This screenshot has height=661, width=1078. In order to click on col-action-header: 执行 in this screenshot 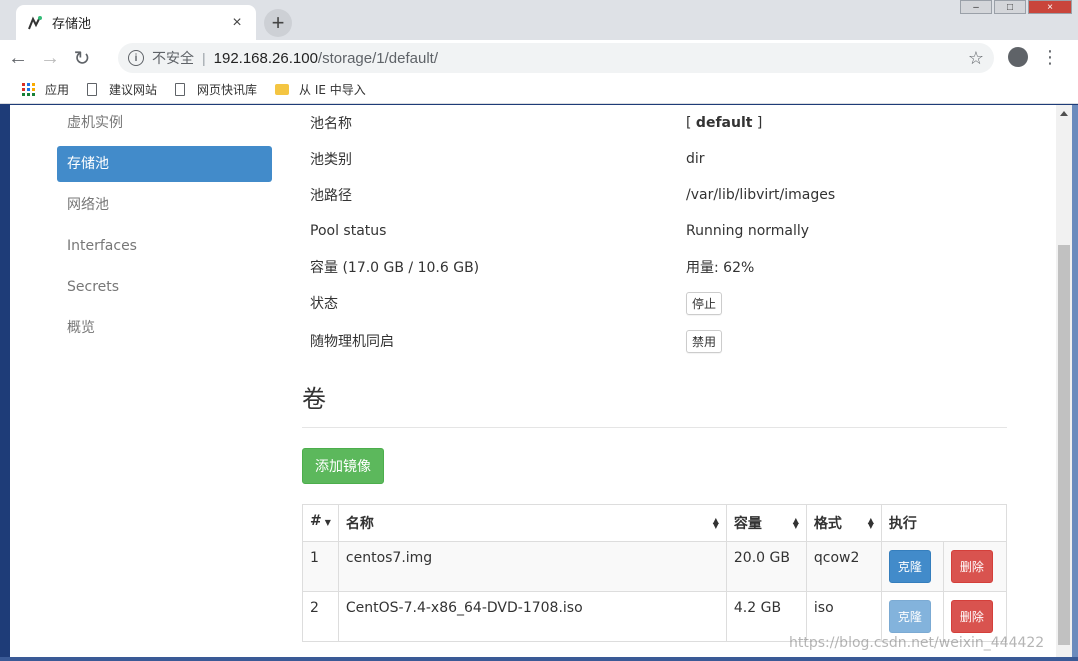, I will do `click(944, 523)`.